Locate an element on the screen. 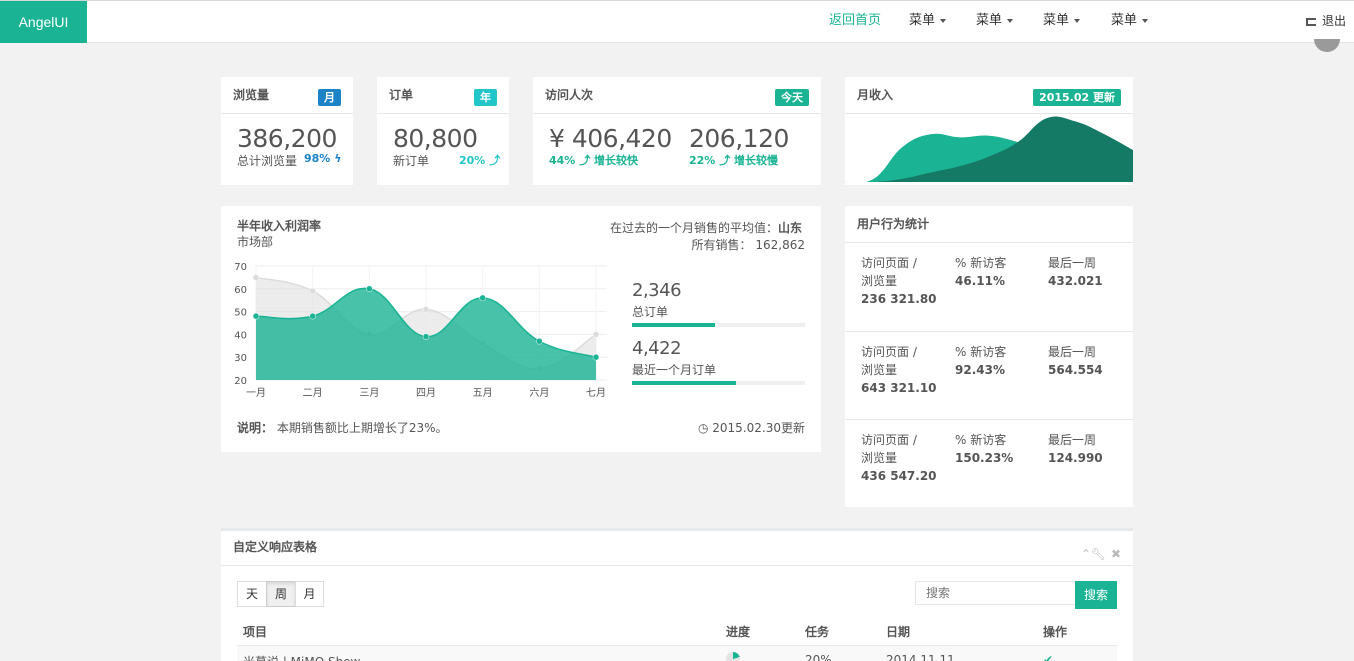 The image size is (1354, 661). nav-menu-1: 菜单 is located at coordinates (928, 22).